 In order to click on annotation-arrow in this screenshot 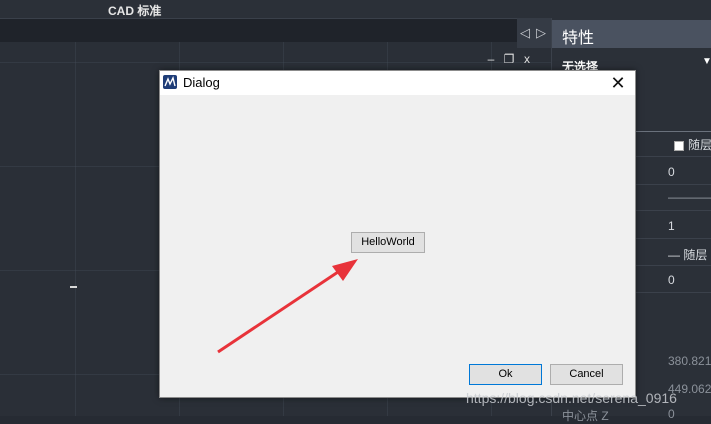, I will do `click(287, 306)`.